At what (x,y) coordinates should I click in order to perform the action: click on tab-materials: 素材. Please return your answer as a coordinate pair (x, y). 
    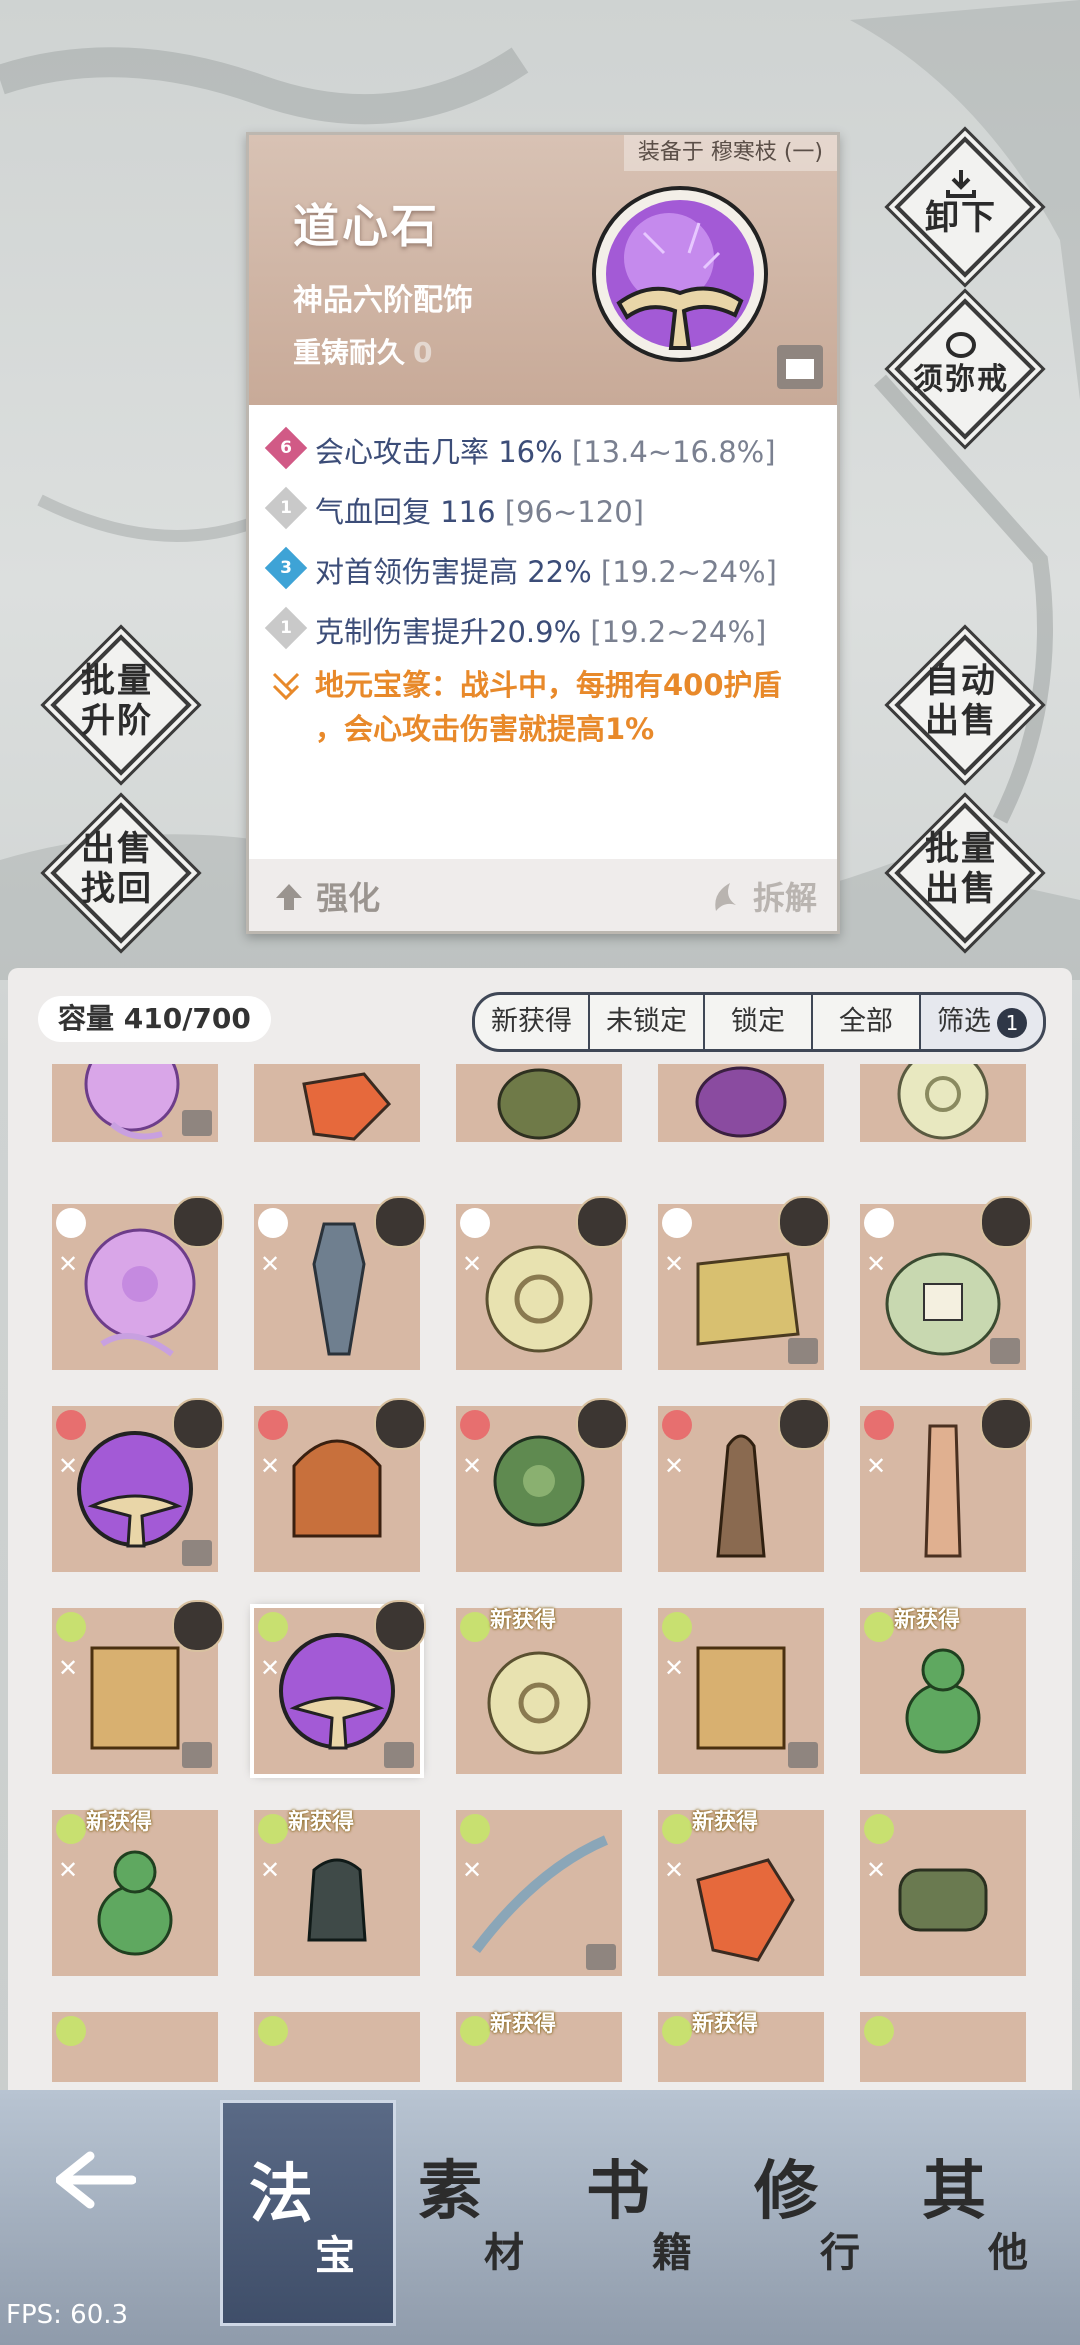
    Looking at the image, I should click on (477, 2210).